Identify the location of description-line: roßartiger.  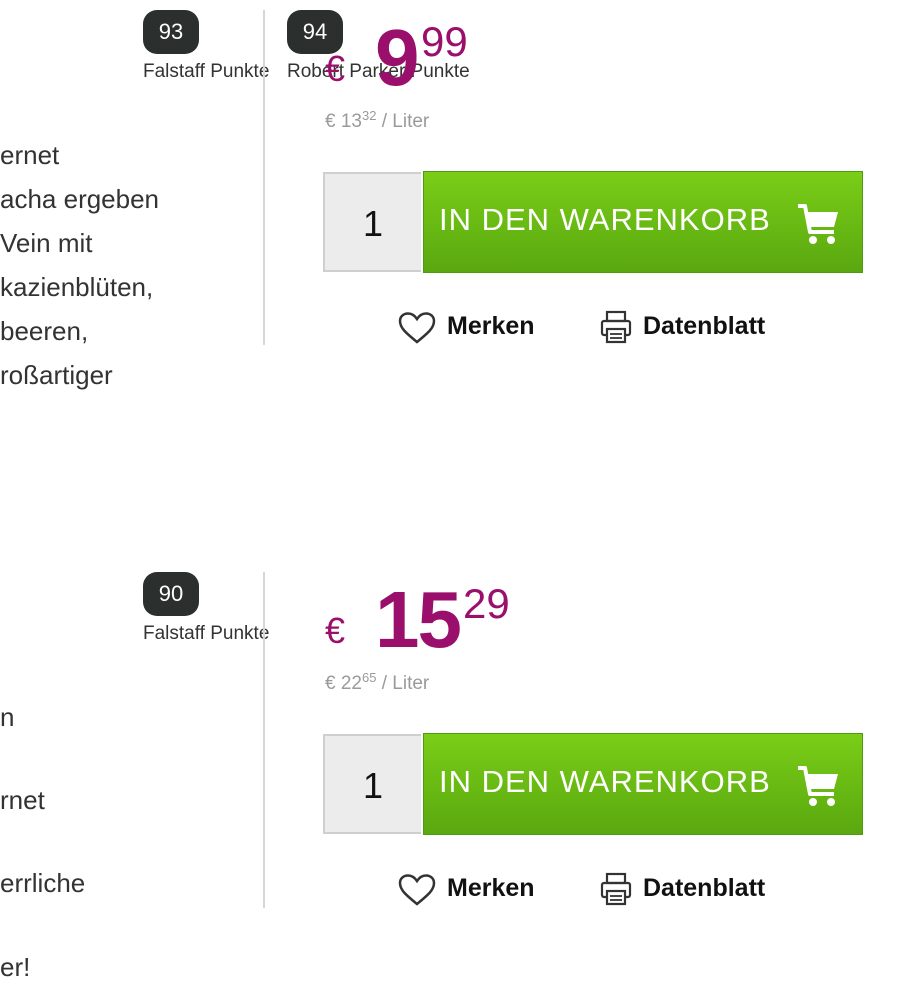
(56, 375).